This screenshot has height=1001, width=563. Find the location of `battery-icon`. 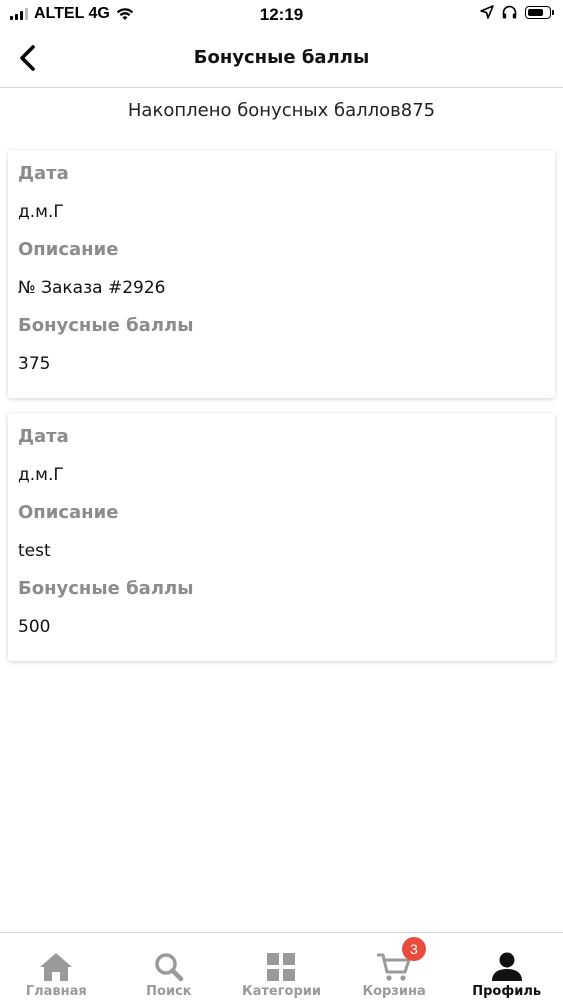

battery-icon is located at coordinates (539, 12).